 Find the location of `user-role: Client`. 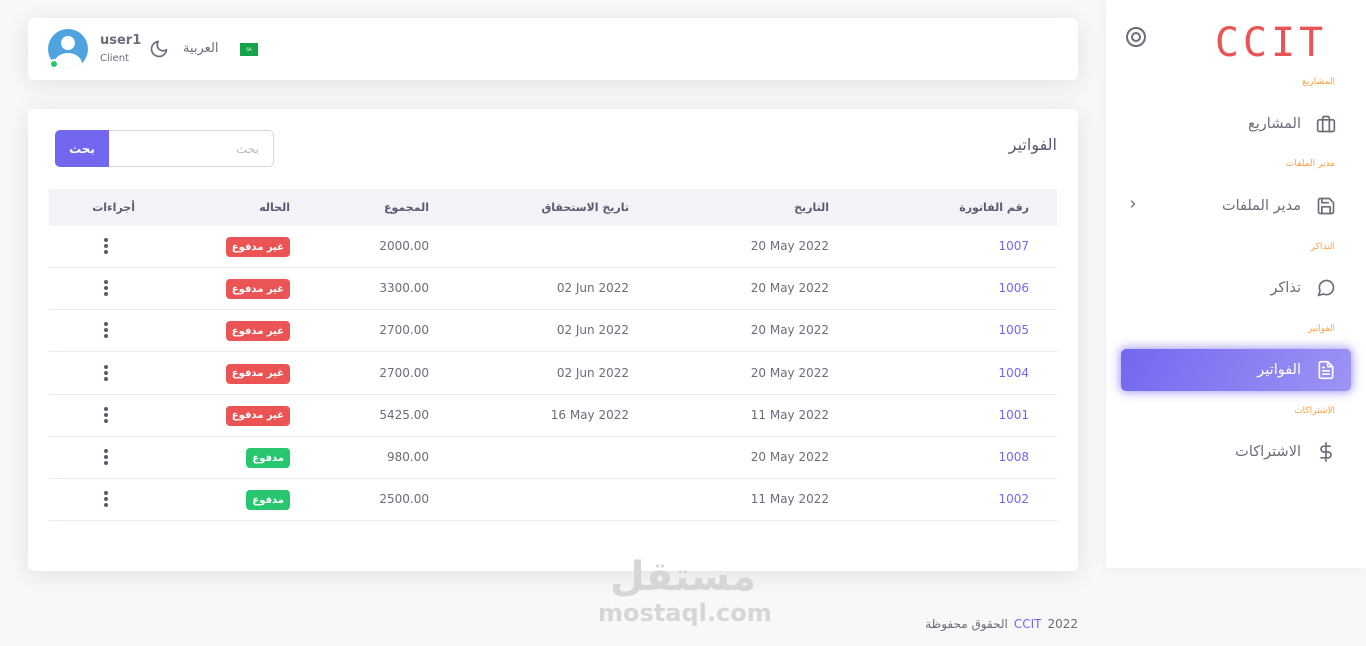

user-role: Client is located at coordinates (114, 58).